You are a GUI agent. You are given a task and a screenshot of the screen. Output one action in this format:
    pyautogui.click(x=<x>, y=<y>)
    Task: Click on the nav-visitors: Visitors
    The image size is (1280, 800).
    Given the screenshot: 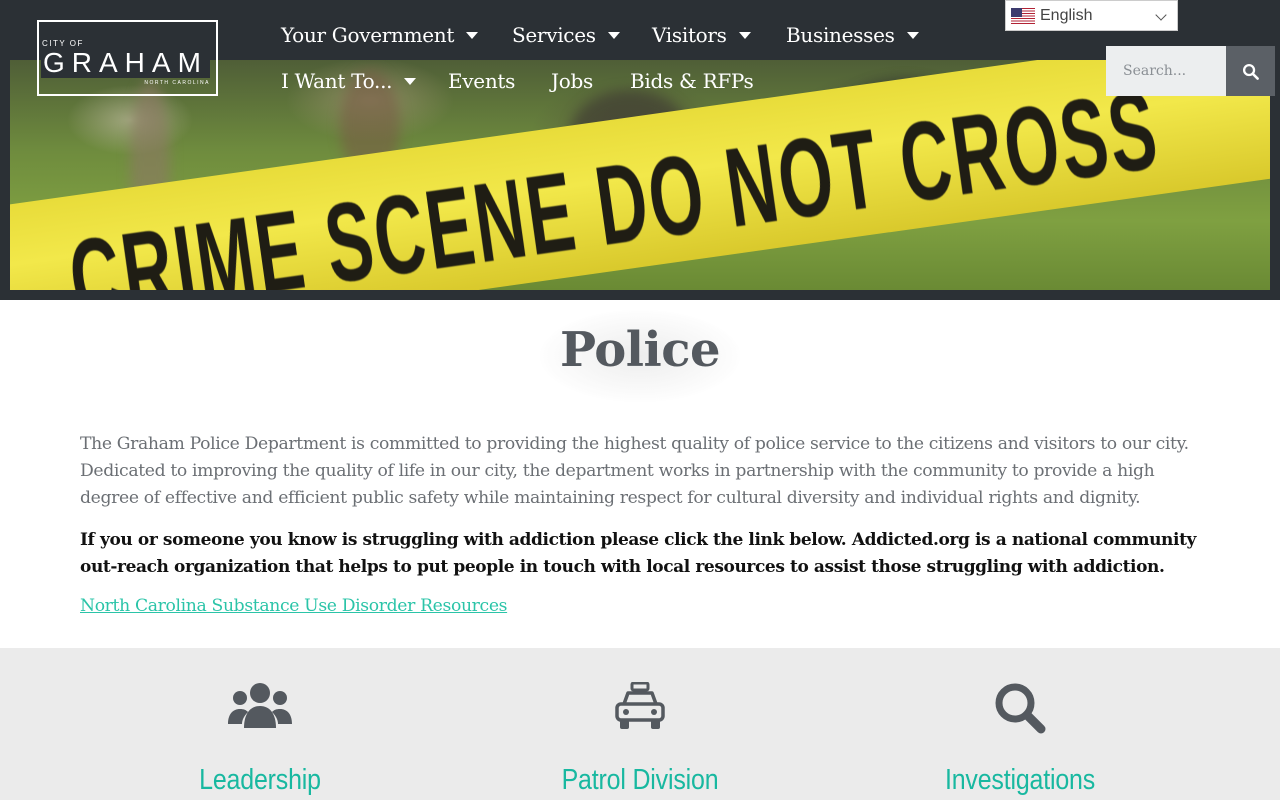 What is the action you would take?
    pyautogui.click(x=701, y=35)
    